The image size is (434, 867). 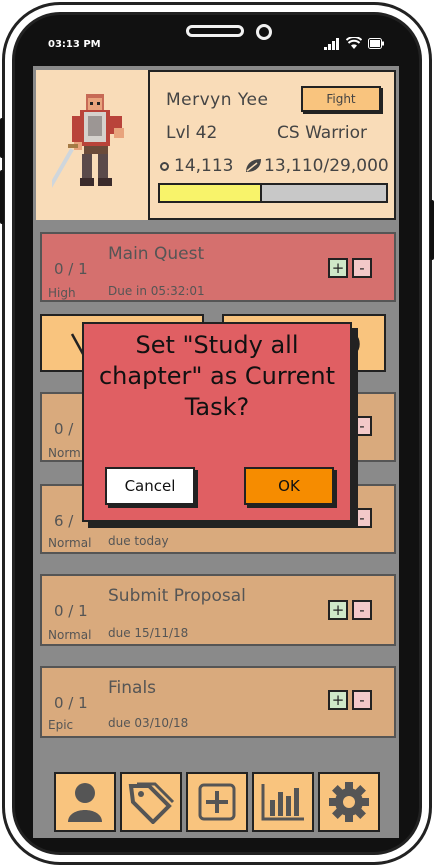 I want to click on tab-settings, so click(x=349, y=802).